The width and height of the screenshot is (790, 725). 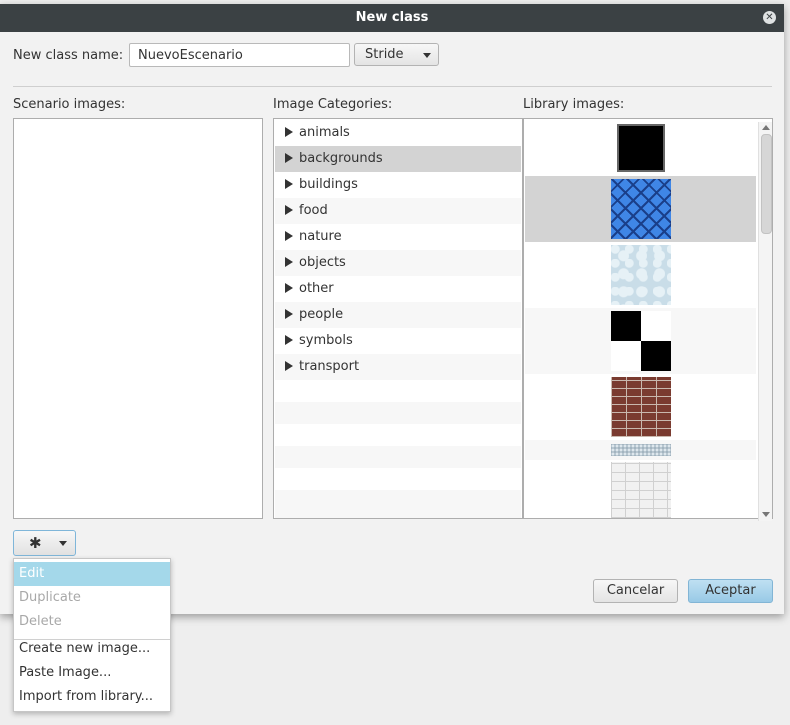 I want to click on category-row-transport: transport, so click(x=398, y=367).